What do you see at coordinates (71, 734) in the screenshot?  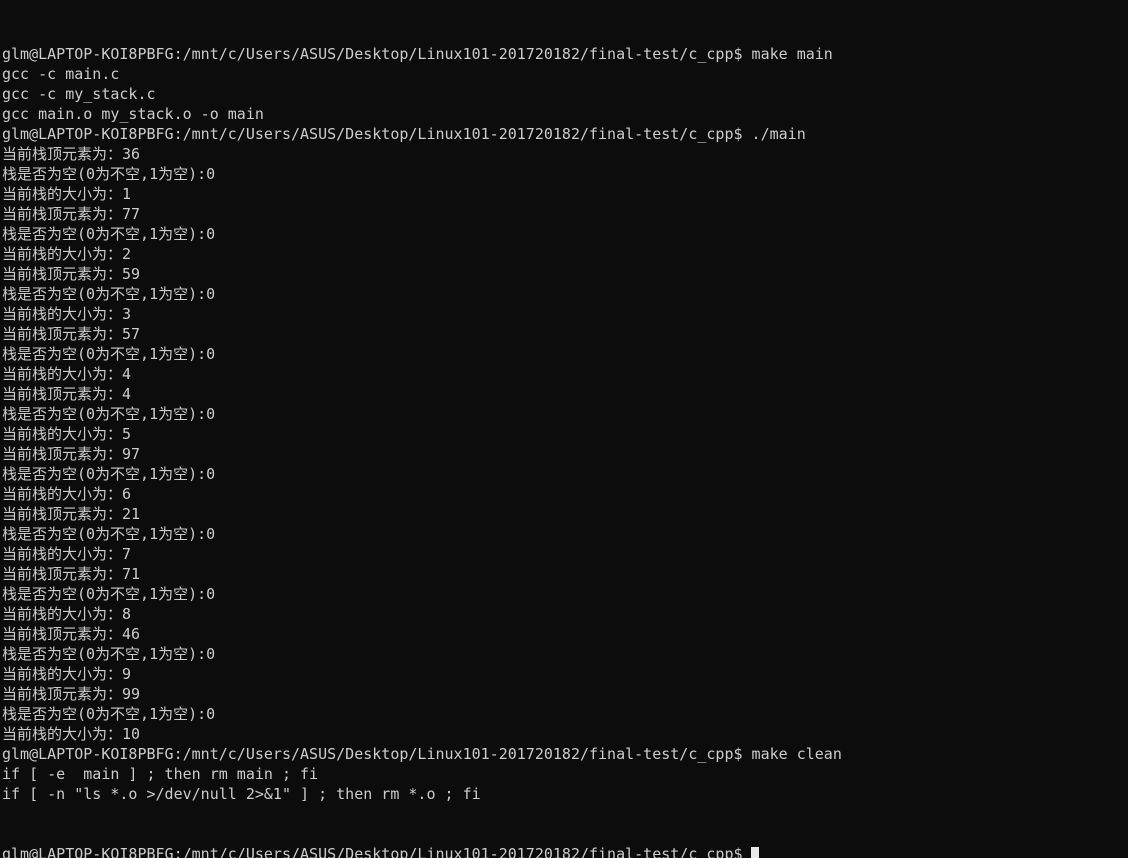 I see `terminal-line: 当前栈的大小为：10` at bounding box center [71, 734].